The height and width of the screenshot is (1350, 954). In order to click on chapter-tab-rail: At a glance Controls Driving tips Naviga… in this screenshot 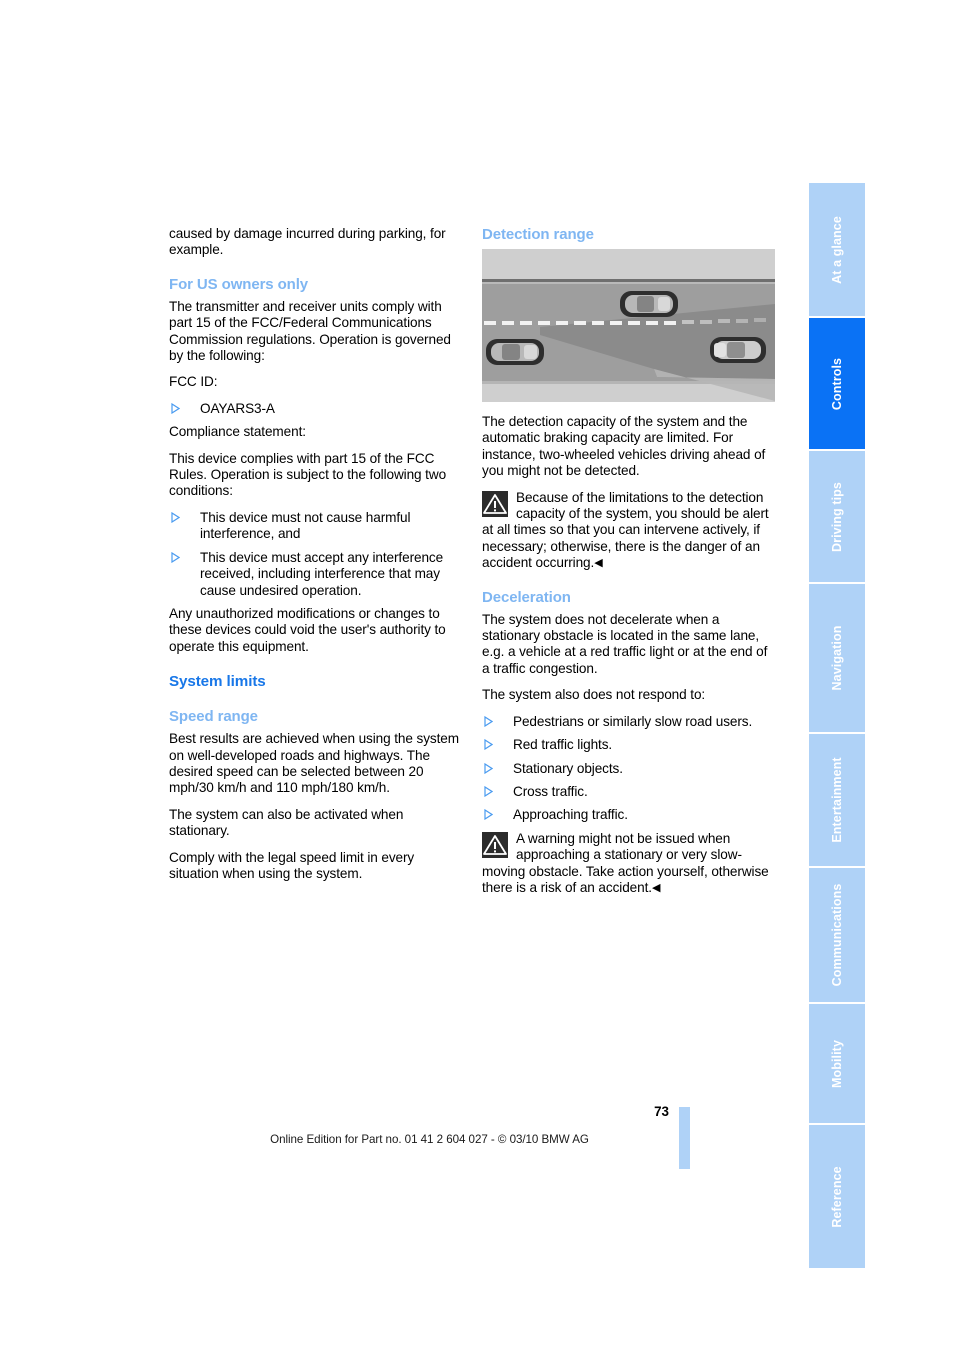, I will do `click(837, 726)`.